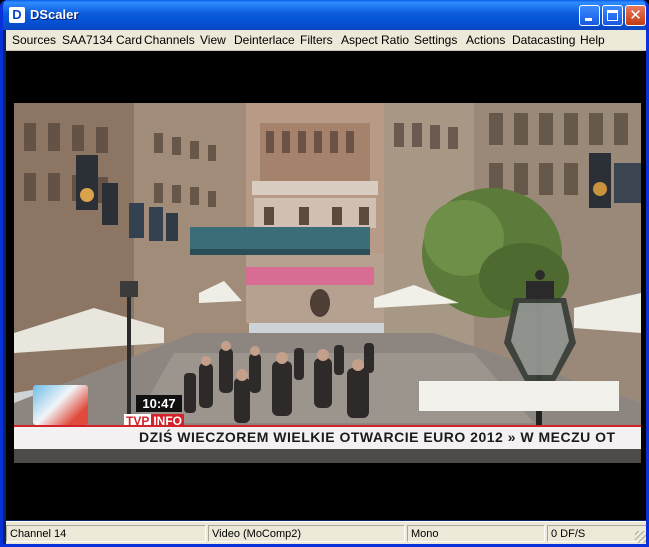 The height and width of the screenshot is (547, 649). What do you see at coordinates (435, 40) in the screenshot?
I see `menu-settings: Settings` at bounding box center [435, 40].